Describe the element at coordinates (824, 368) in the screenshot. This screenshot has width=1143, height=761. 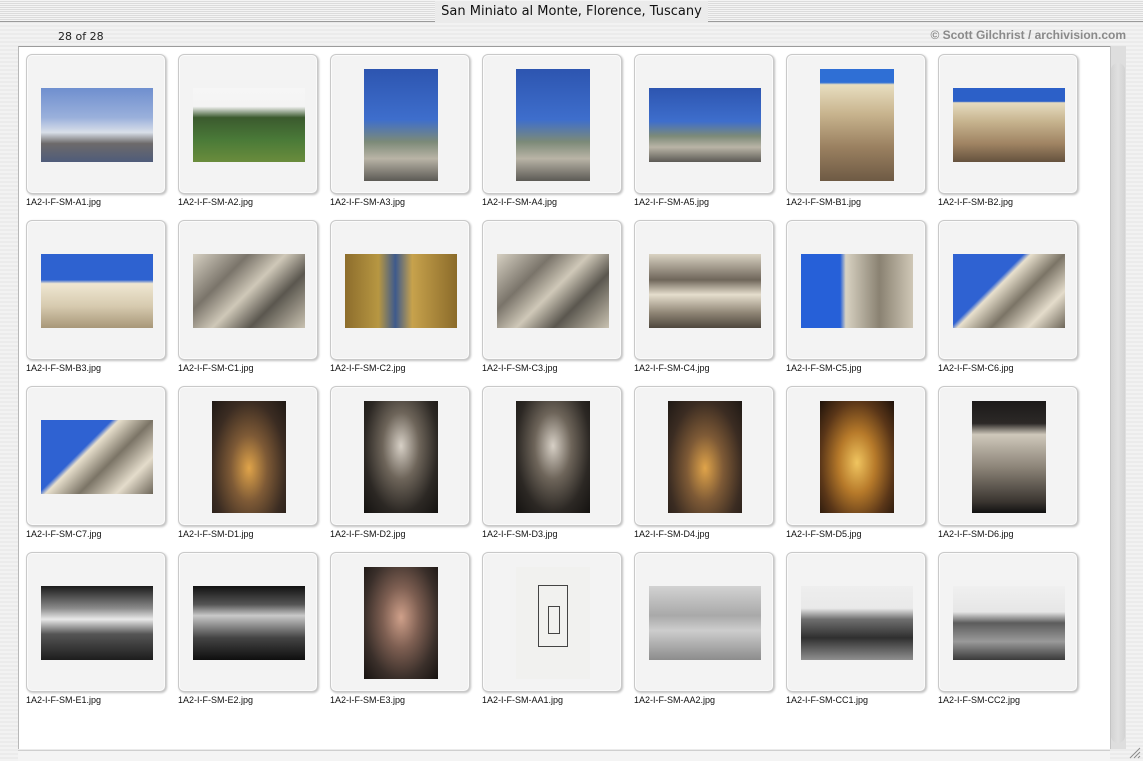
I see `slide-filename: 1A2-I-F-SM-C5.jpg` at that location.